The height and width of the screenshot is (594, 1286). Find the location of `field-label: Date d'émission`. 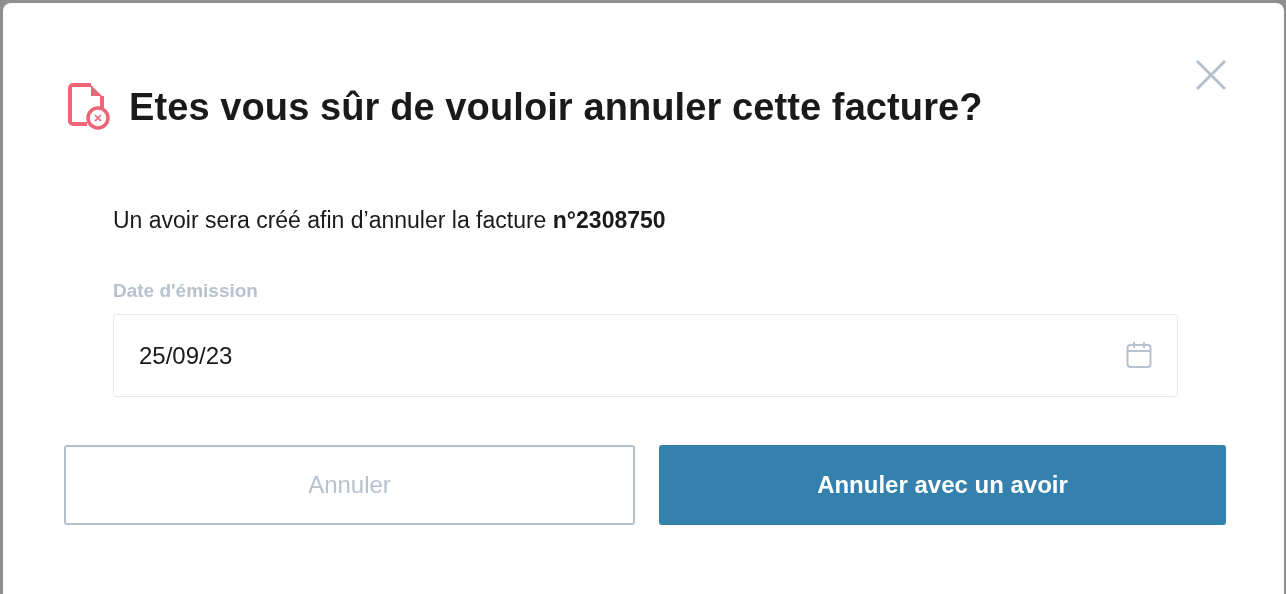

field-label: Date d'émission is located at coordinates (186, 291).